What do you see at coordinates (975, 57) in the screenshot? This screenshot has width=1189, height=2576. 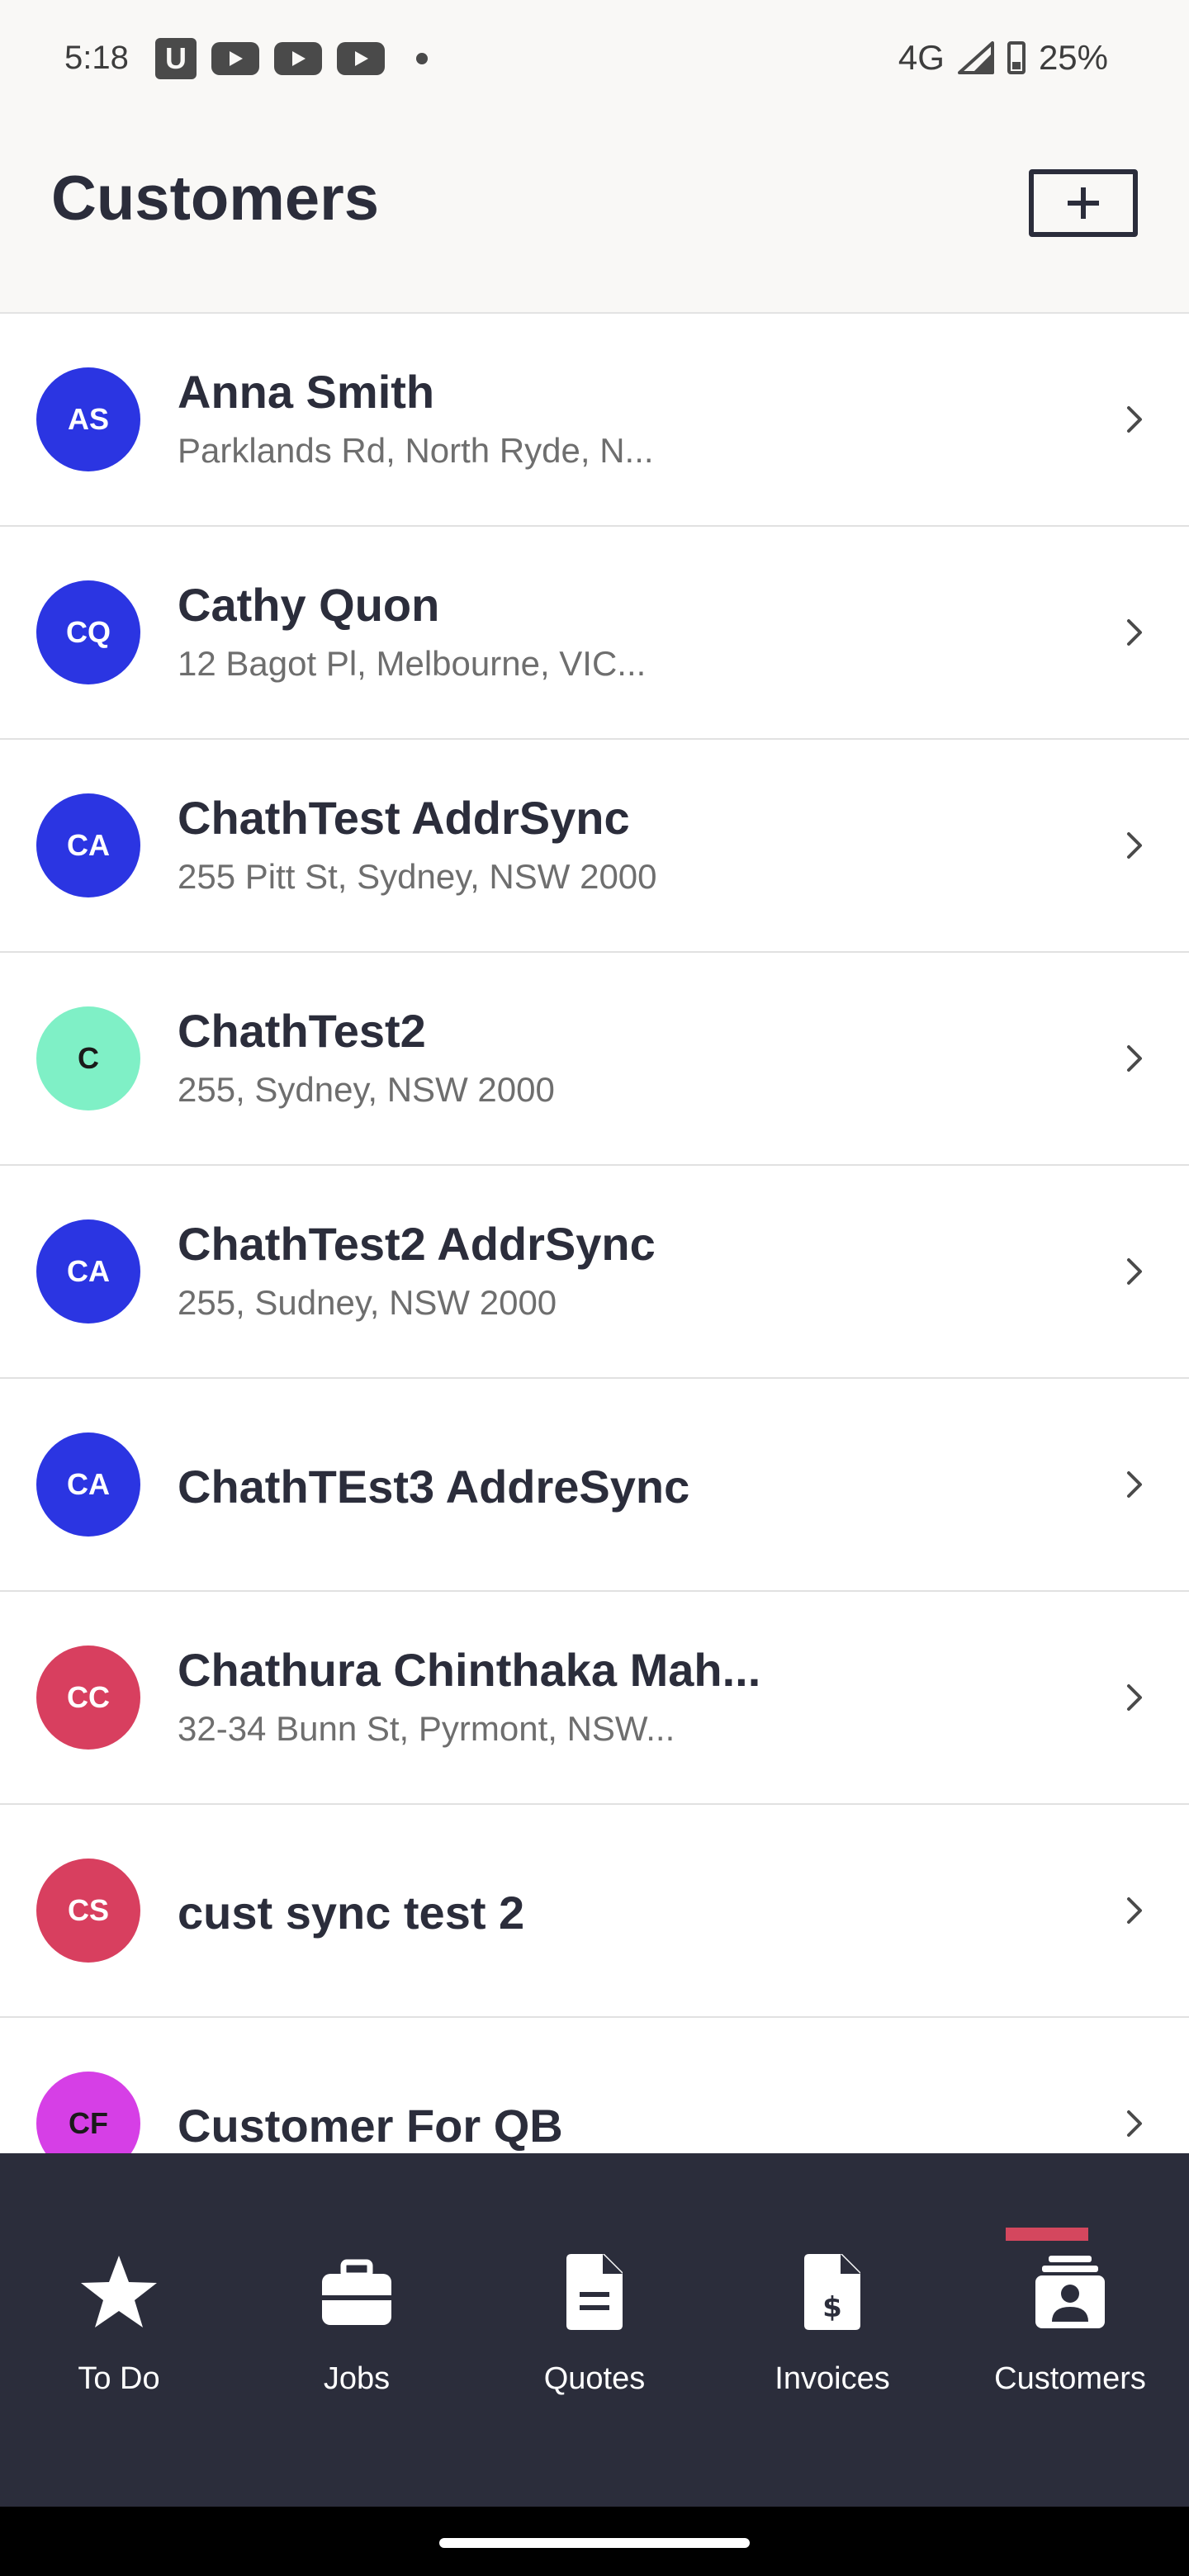 I see `signal-icon` at bounding box center [975, 57].